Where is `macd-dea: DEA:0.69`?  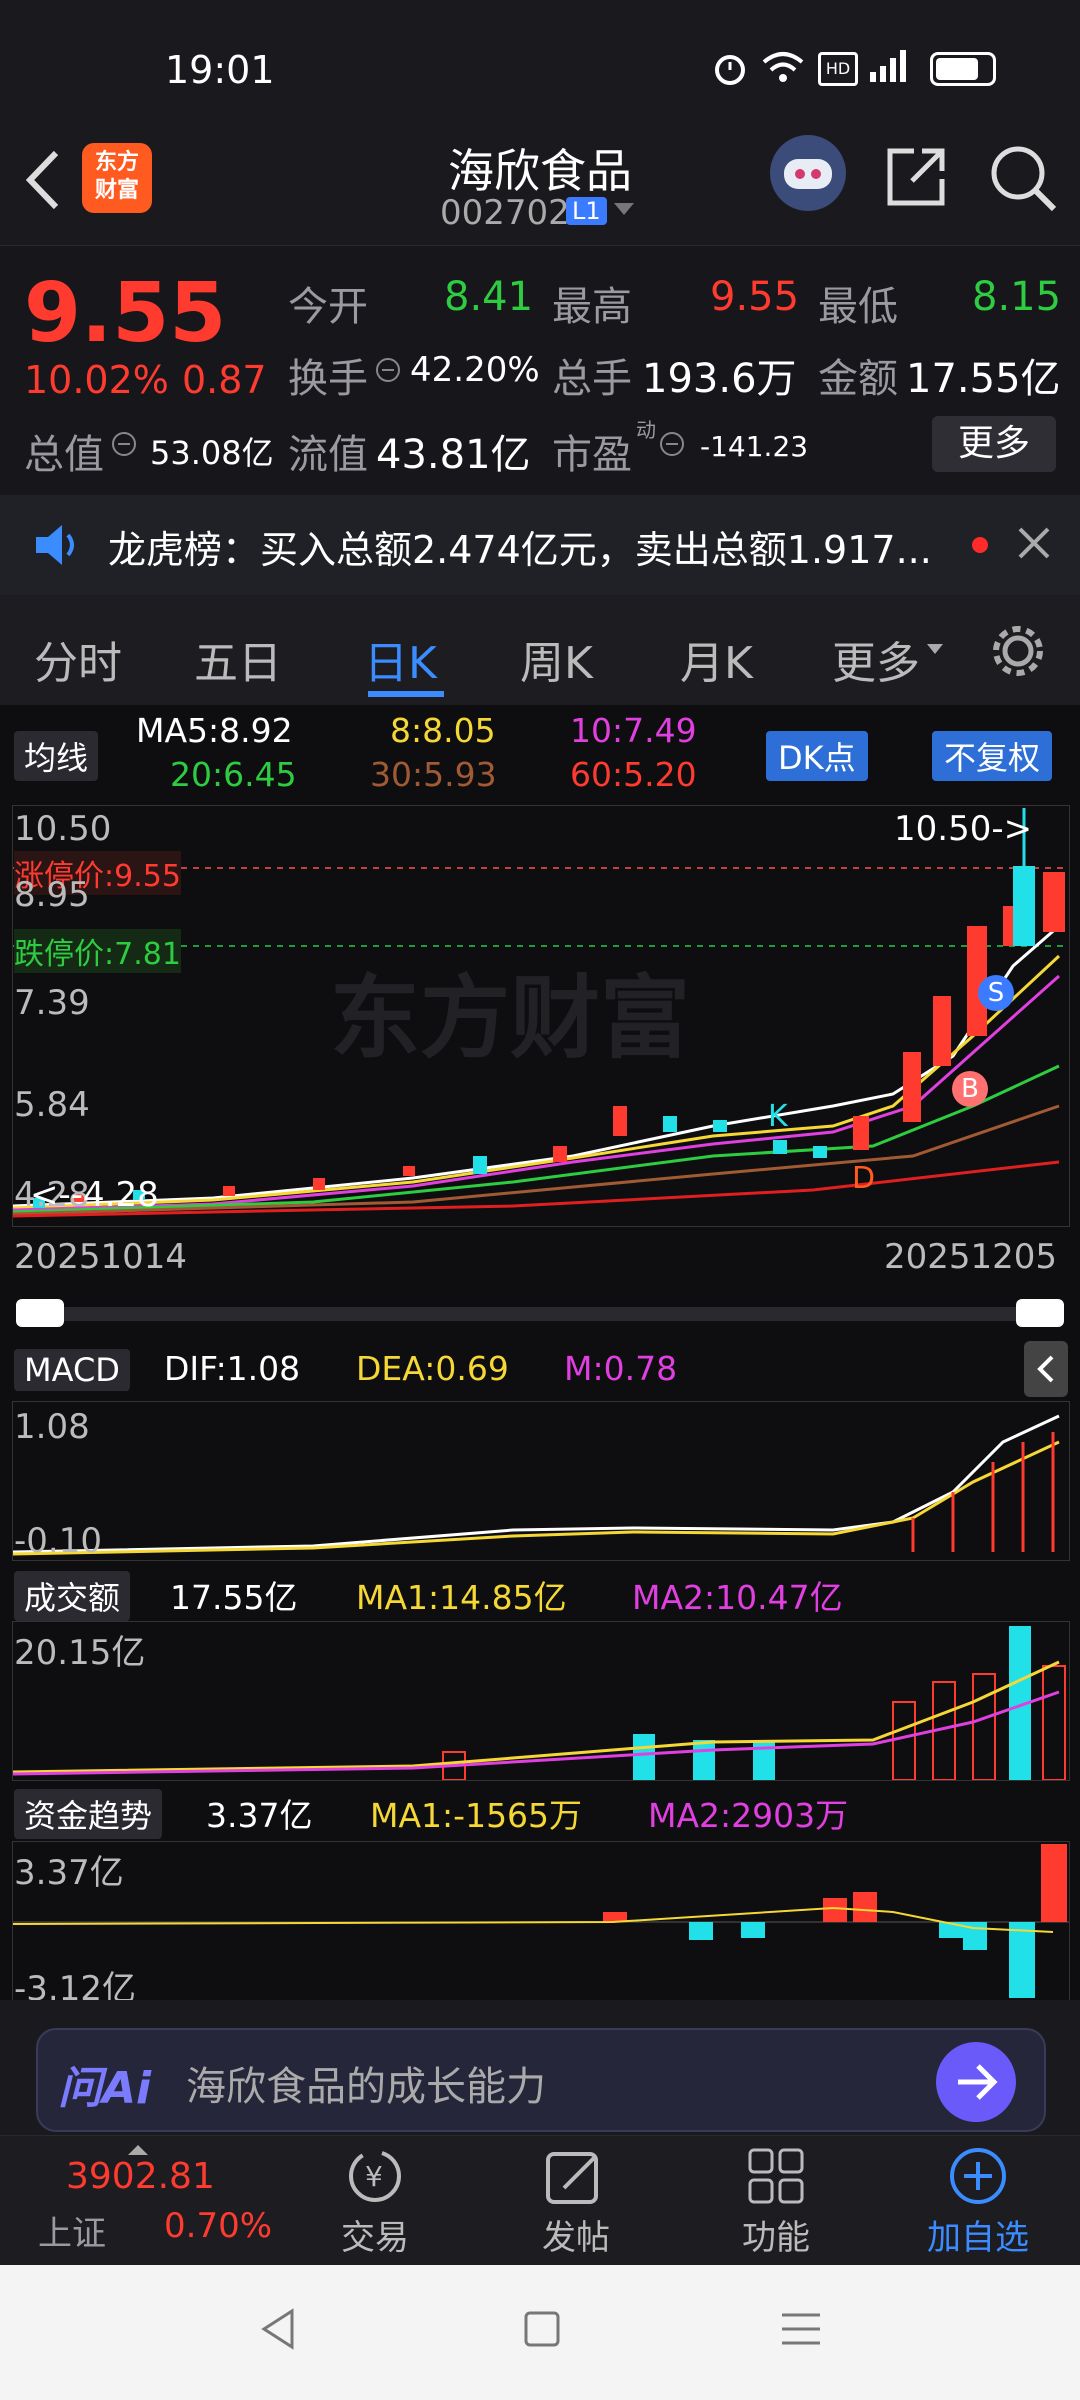 macd-dea: DEA:0.69 is located at coordinates (432, 1368).